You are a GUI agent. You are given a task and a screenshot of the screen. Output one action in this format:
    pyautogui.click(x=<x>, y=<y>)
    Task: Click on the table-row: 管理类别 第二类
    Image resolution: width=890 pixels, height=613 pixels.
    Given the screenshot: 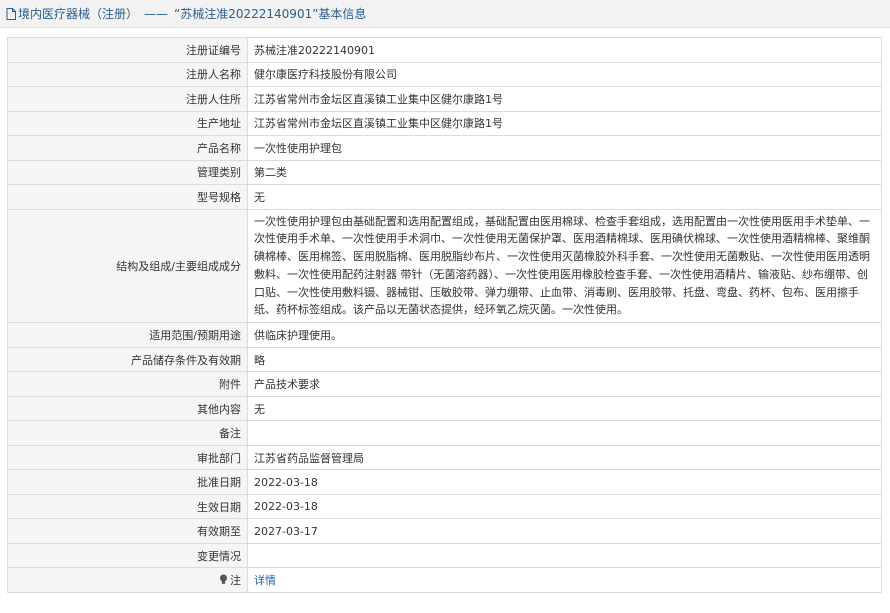 What is the action you would take?
    pyautogui.click(x=444, y=172)
    